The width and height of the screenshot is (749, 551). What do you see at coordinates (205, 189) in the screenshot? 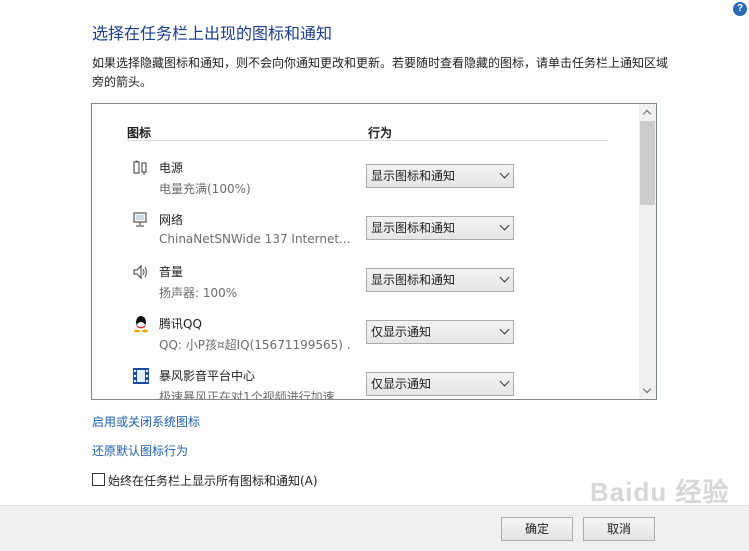
I see `item-status: 电量充满(100%)` at bounding box center [205, 189].